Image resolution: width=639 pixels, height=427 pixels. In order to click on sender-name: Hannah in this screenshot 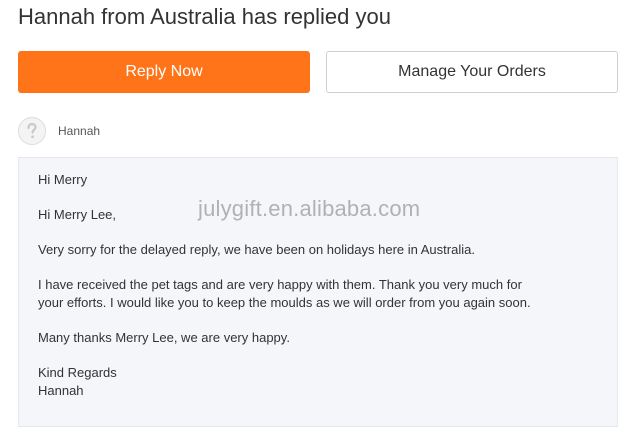, I will do `click(79, 131)`.